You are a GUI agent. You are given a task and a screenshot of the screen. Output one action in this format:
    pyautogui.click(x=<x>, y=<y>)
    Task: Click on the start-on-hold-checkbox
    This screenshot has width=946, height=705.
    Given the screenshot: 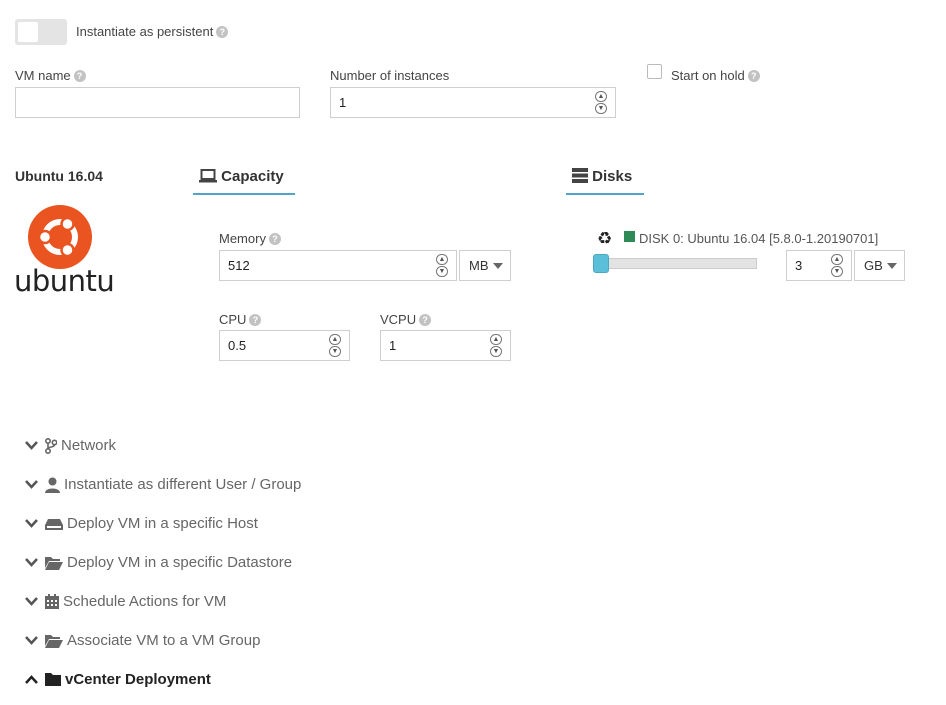 What is the action you would take?
    pyautogui.click(x=654, y=71)
    